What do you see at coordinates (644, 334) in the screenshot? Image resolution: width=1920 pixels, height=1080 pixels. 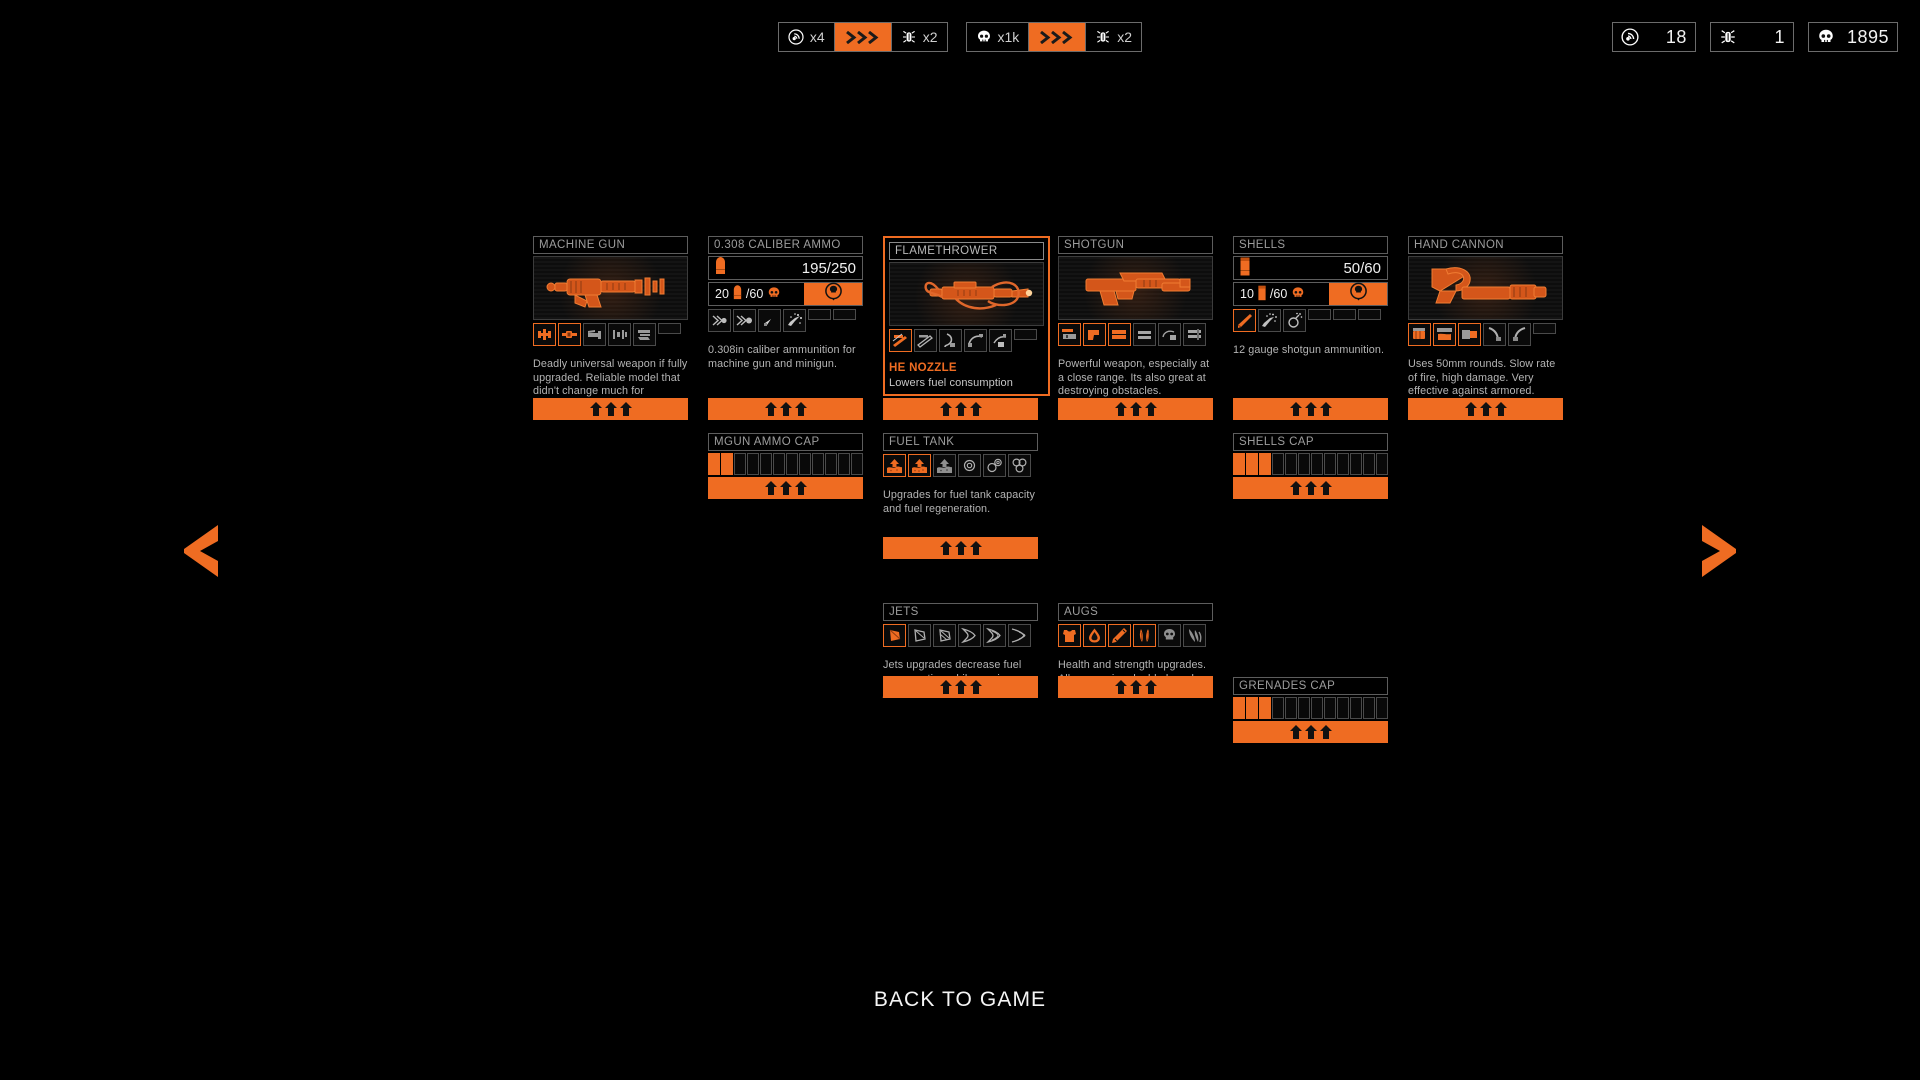 I see `upgrade-slot-mgun-frame` at bounding box center [644, 334].